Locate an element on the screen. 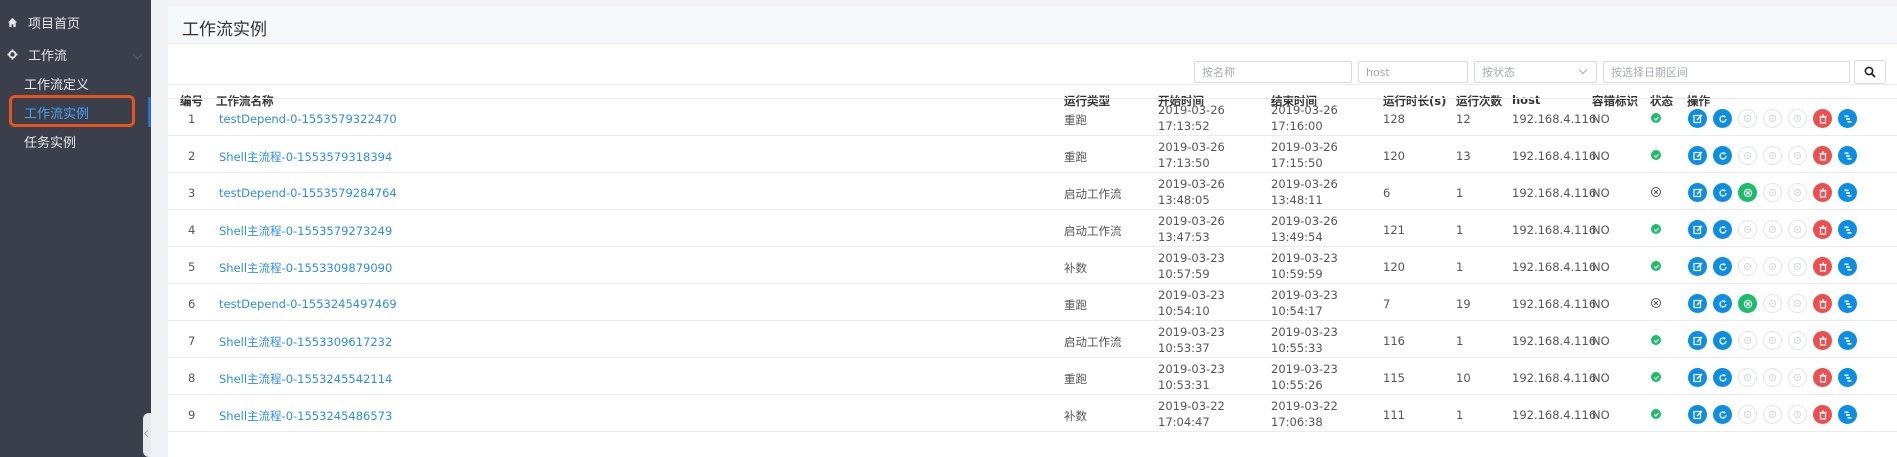 Image resolution: width=1897 pixels, height=457 pixels. duration: 7 is located at coordinates (1387, 304).